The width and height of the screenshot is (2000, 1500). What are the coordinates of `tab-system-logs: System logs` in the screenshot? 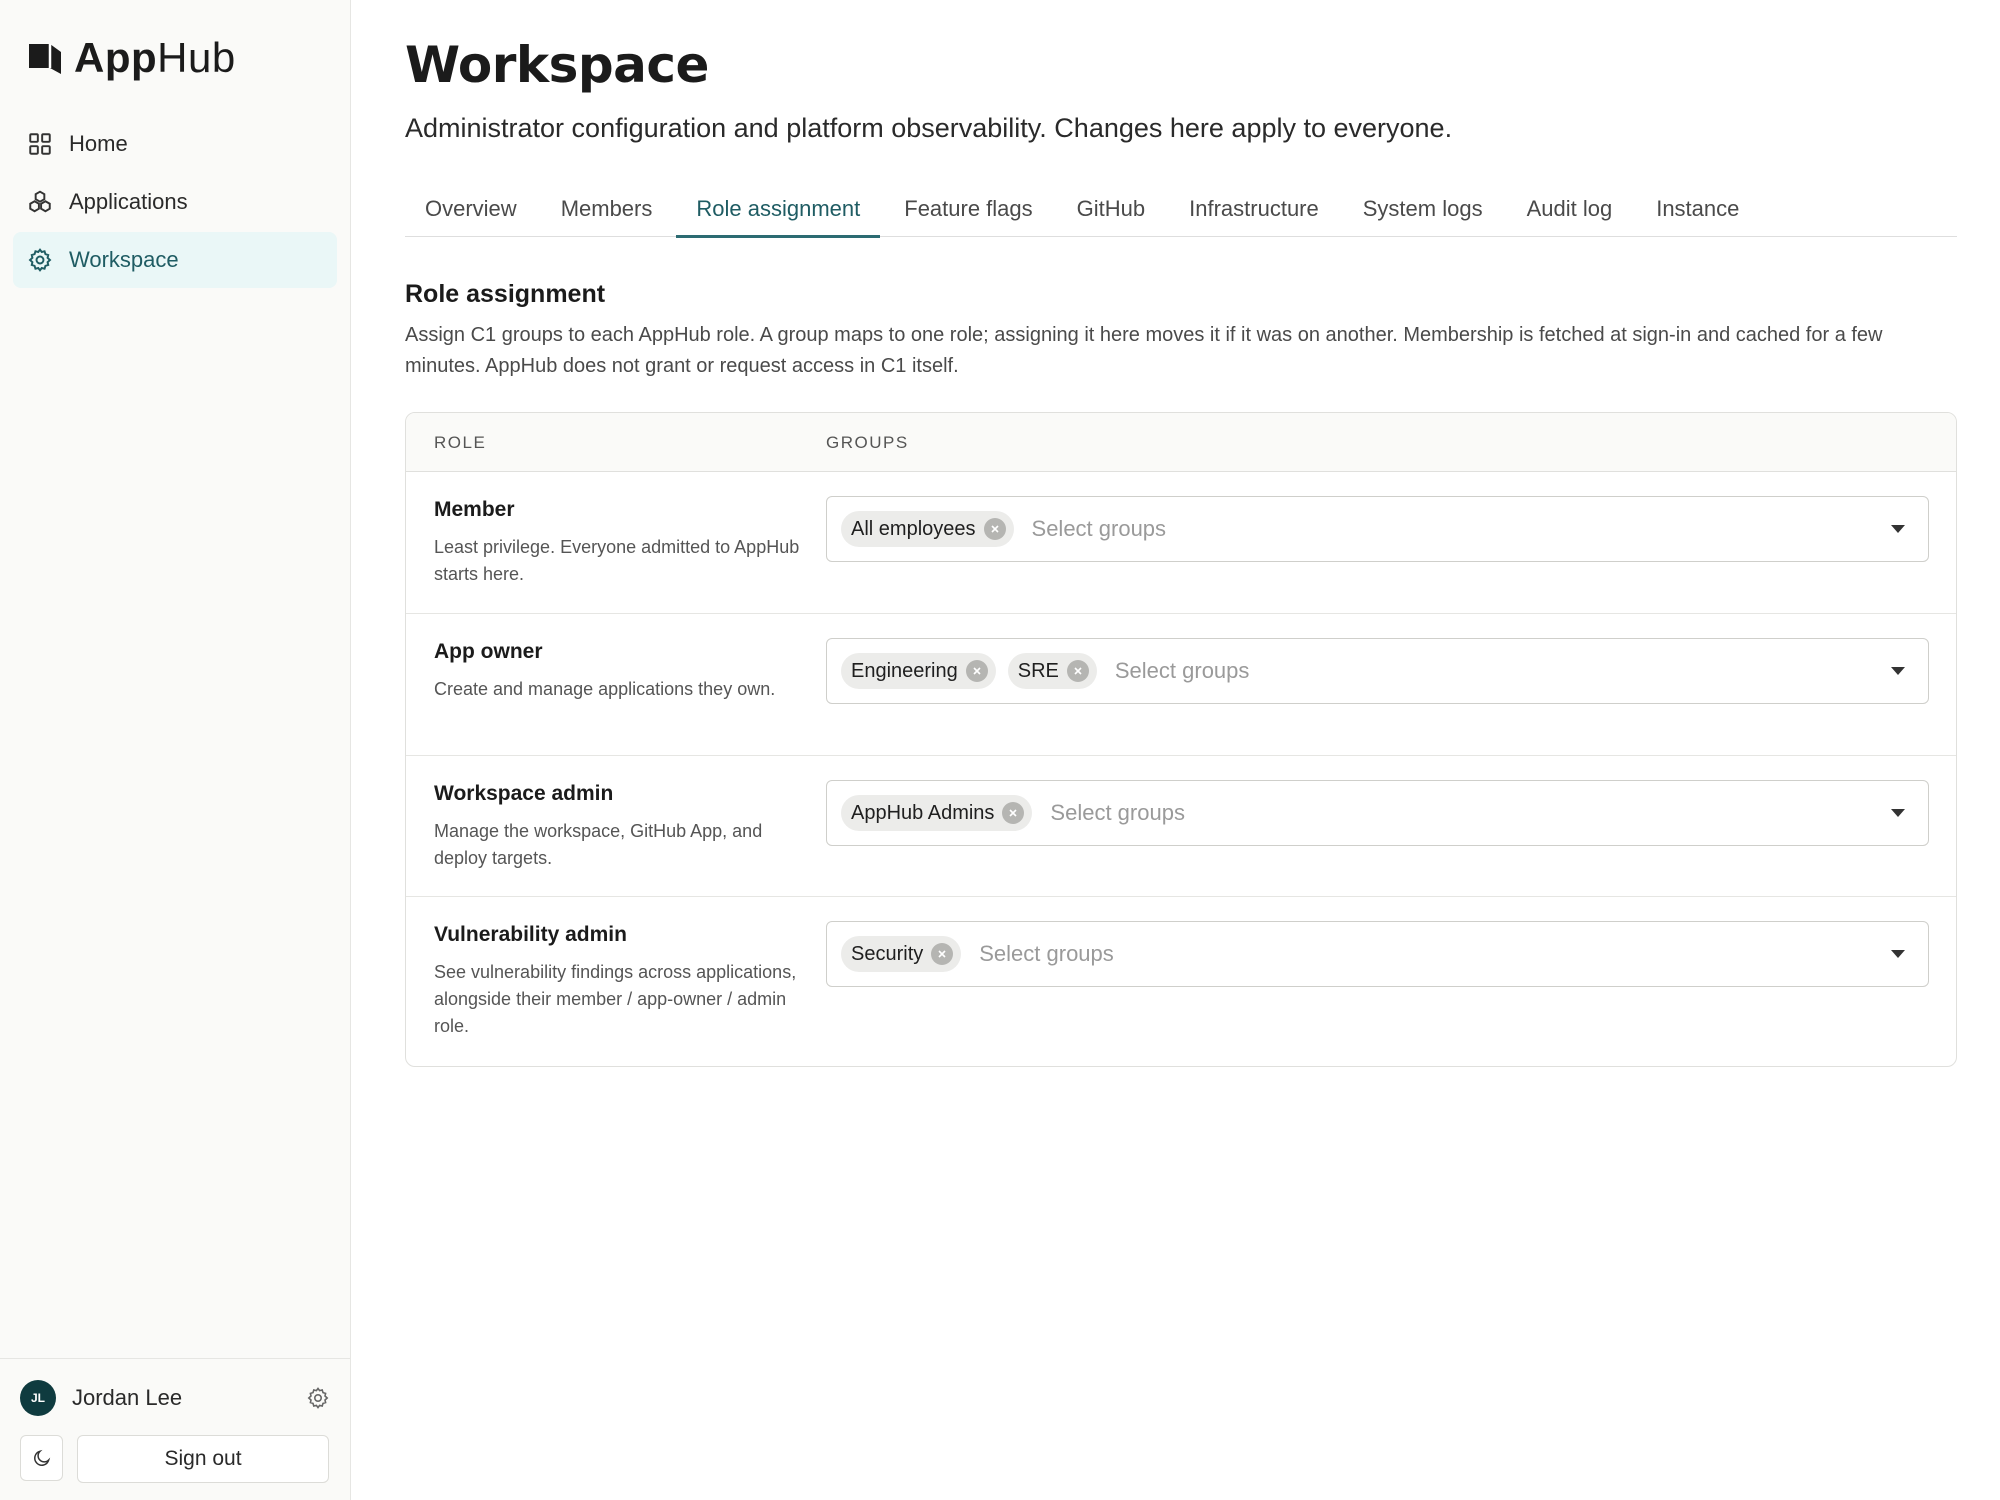 It's located at (1423, 208).